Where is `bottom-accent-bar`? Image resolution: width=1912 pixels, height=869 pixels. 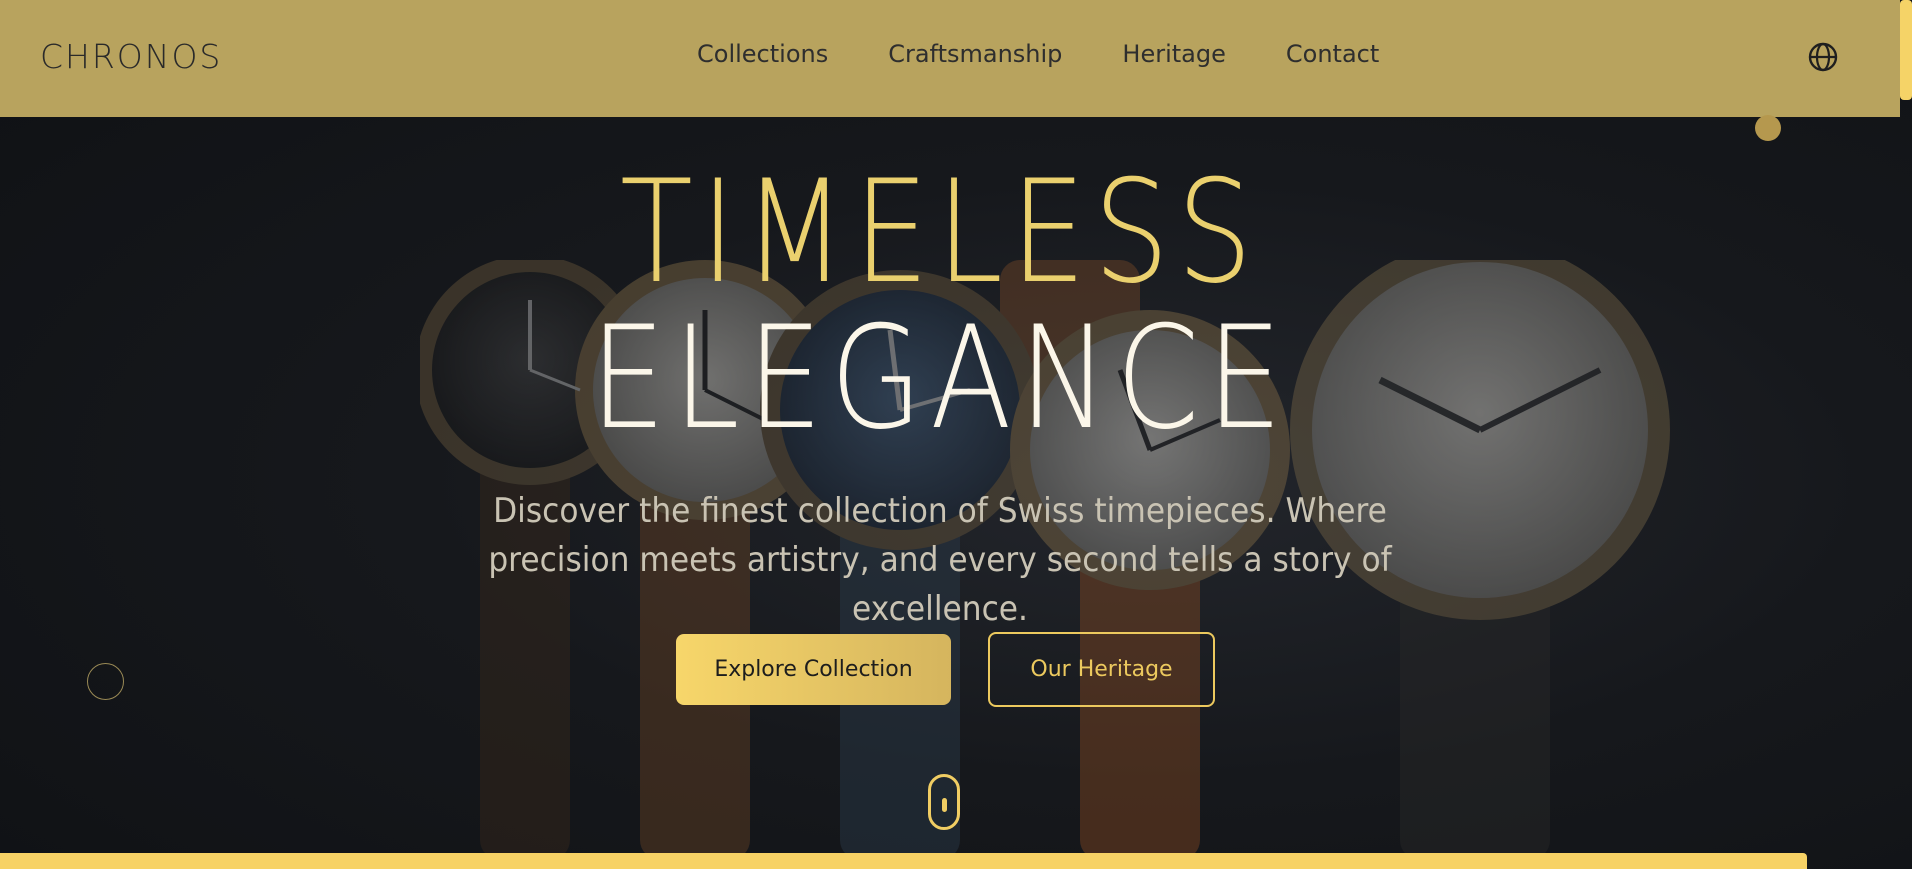
bottom-accent-bar is located at coordinates (903, 861).